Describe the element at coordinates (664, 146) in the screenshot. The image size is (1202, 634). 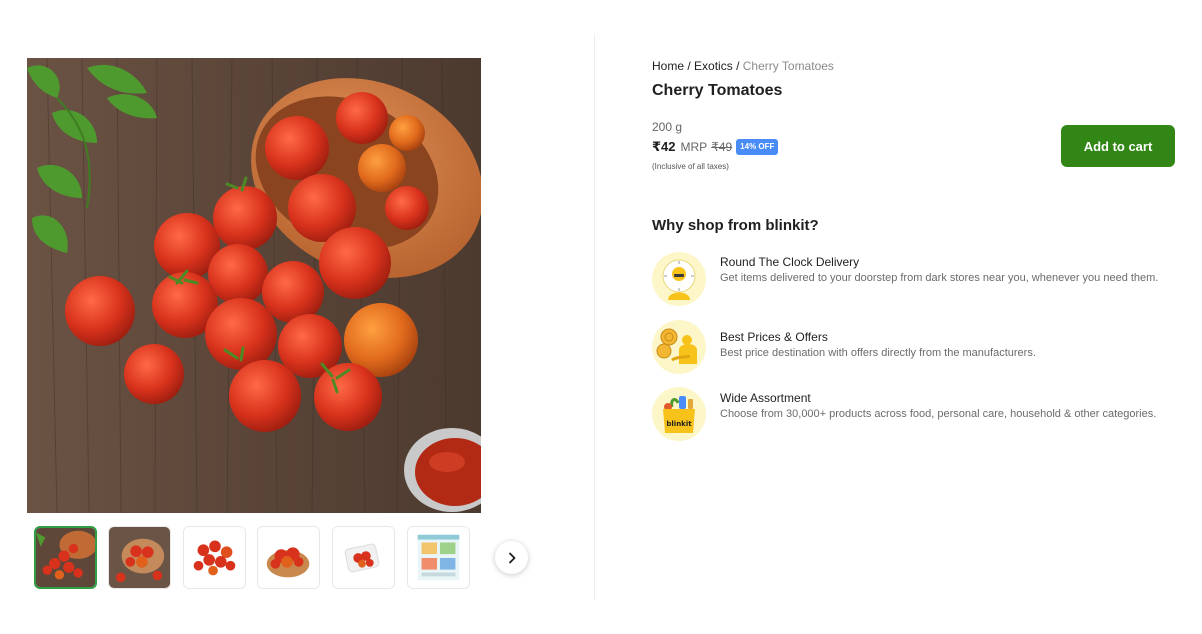
I see `selling-price: ₹42` at that location.